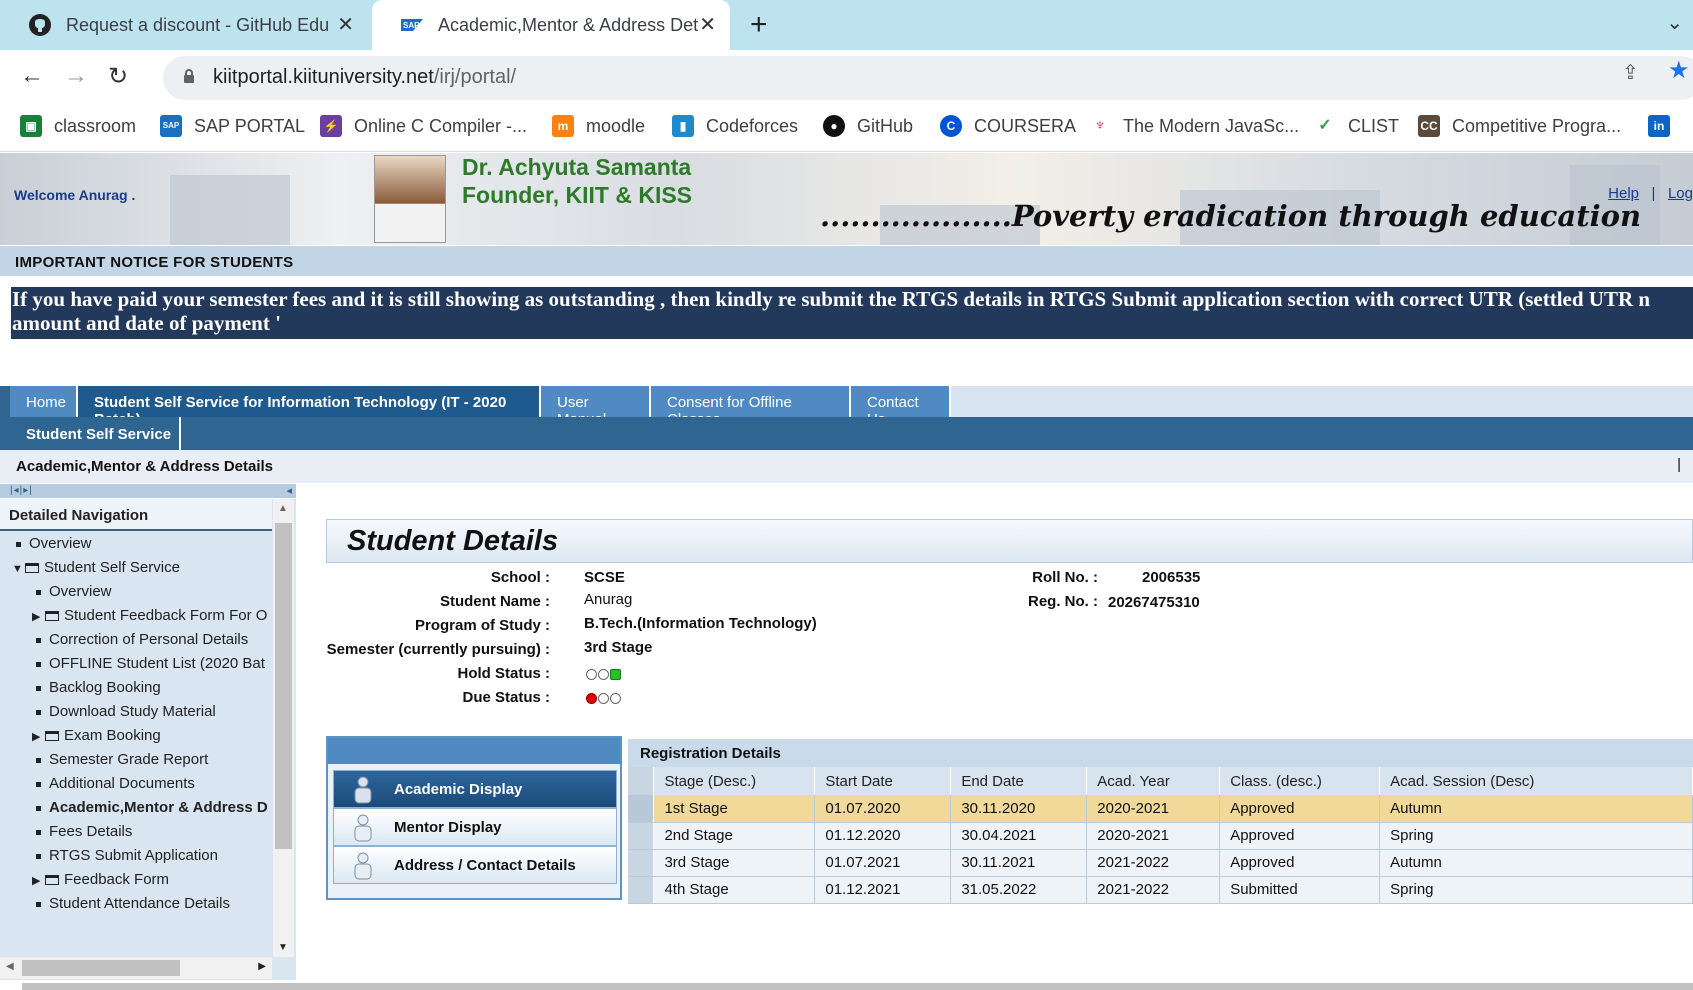 This screenshot has width=1693, height=990. Describe the element at coordinates (506, 697) in the screenshot. I see `due-status-label: Due Status :` at that location.